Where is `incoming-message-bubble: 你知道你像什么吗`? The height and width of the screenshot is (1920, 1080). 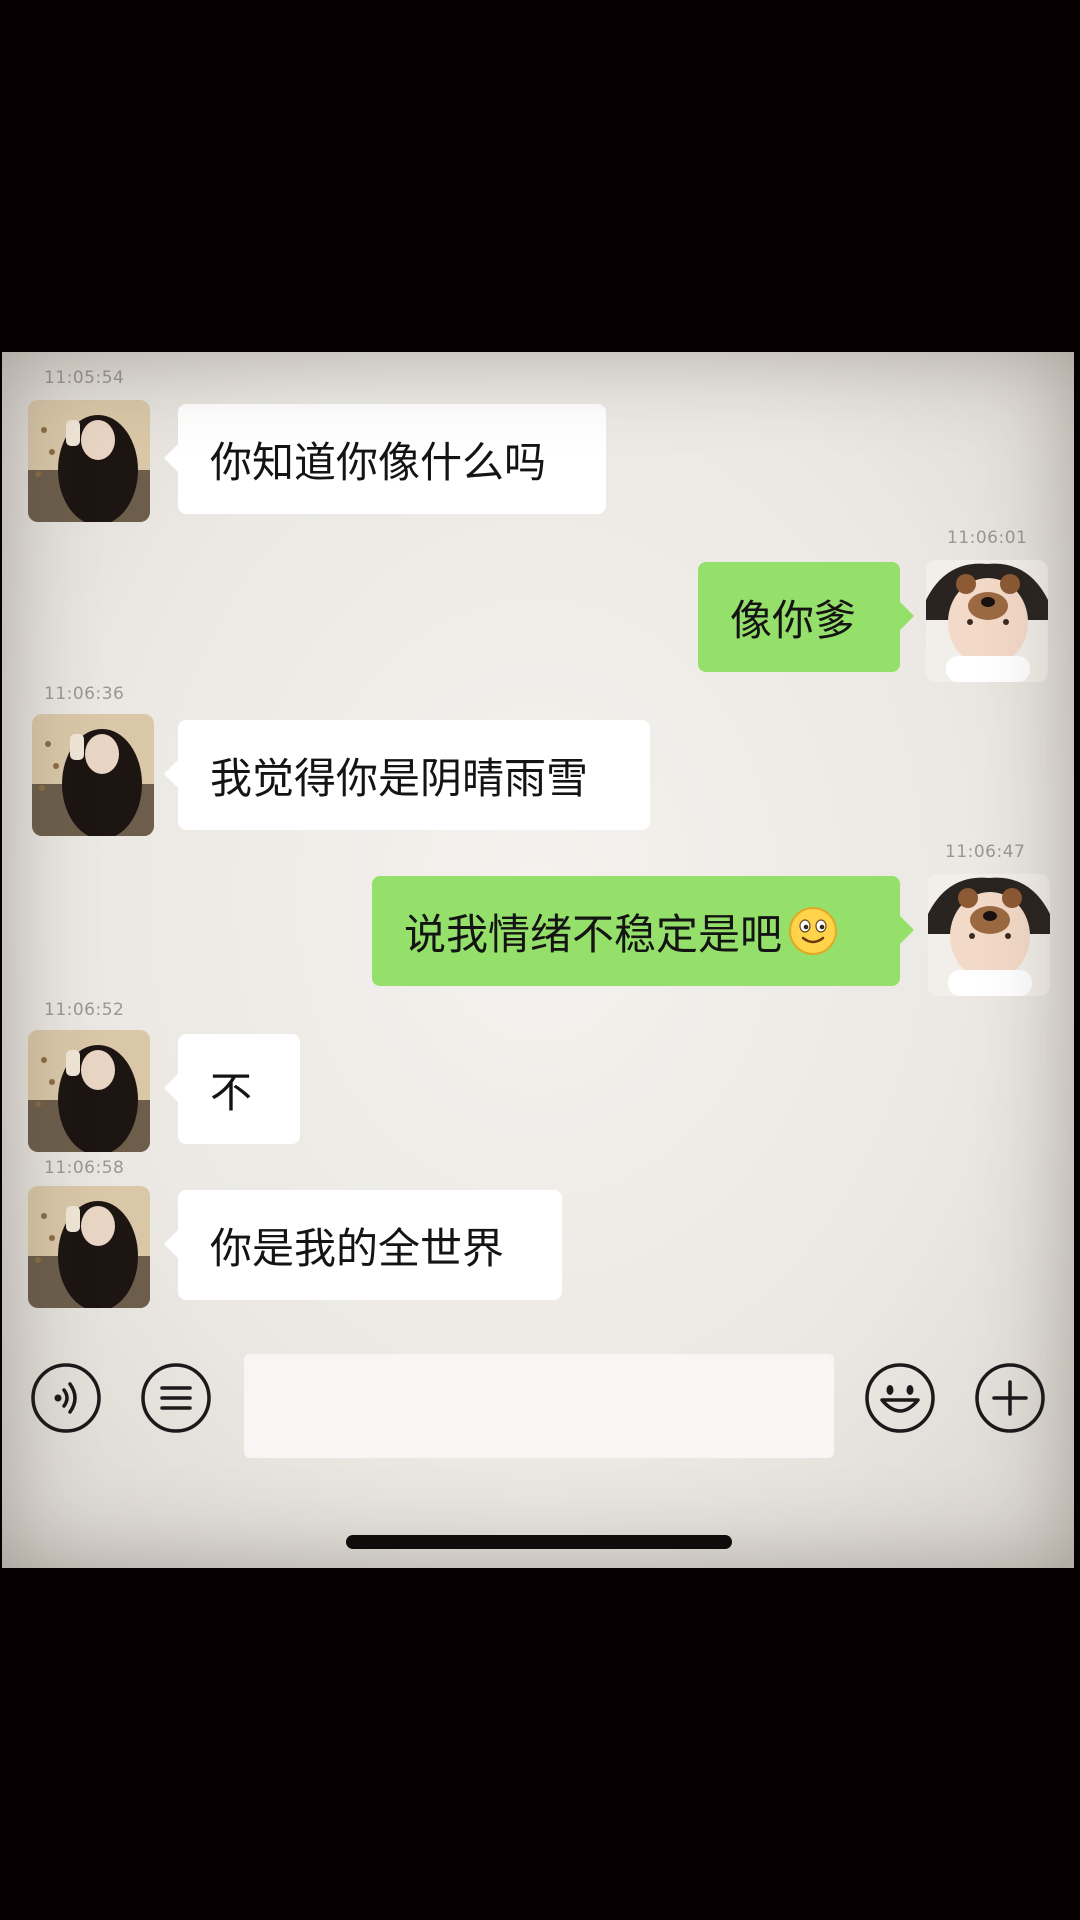 incoming-message-bubble: 你知道你像什么吗 is located at coordinates (385, 459).